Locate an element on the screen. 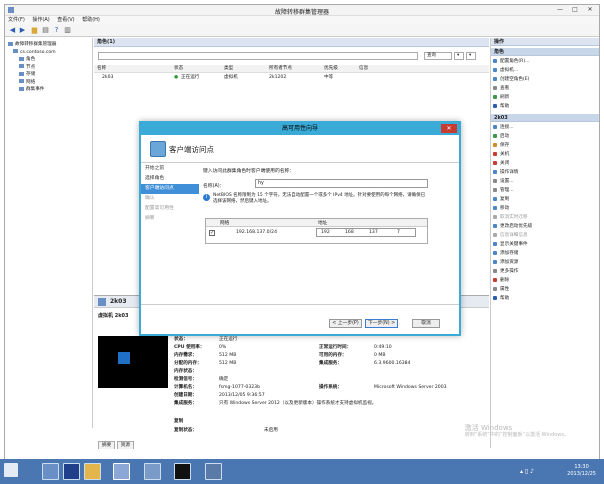  action-help: 帮助 is located at coordinates (545, 107).